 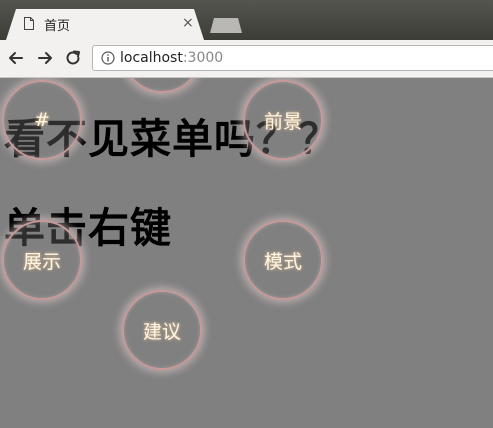 I want to click on tab-strip: 首页 ×, so click(x=246, y=20).